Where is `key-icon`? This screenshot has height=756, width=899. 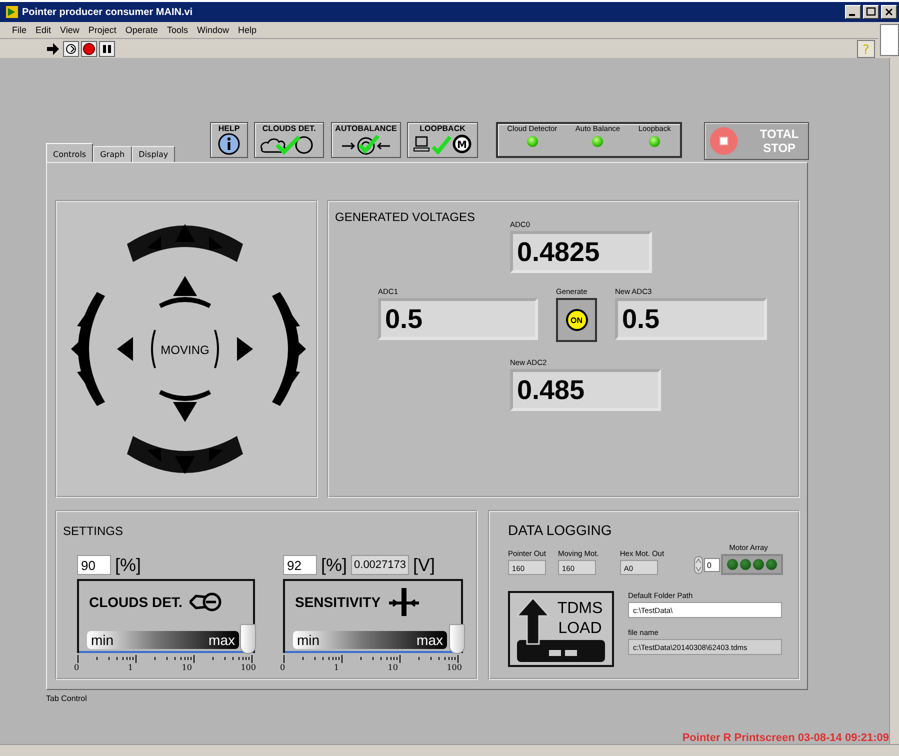
key-icon is located at coordinates (205, 602).